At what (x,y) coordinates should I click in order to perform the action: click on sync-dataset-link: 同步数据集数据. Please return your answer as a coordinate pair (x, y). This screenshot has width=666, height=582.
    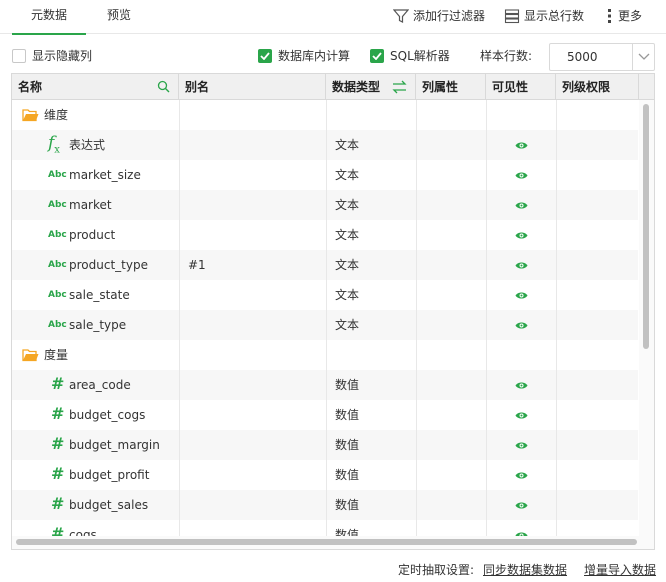
    Looking at the image, I should click on (525, 569).